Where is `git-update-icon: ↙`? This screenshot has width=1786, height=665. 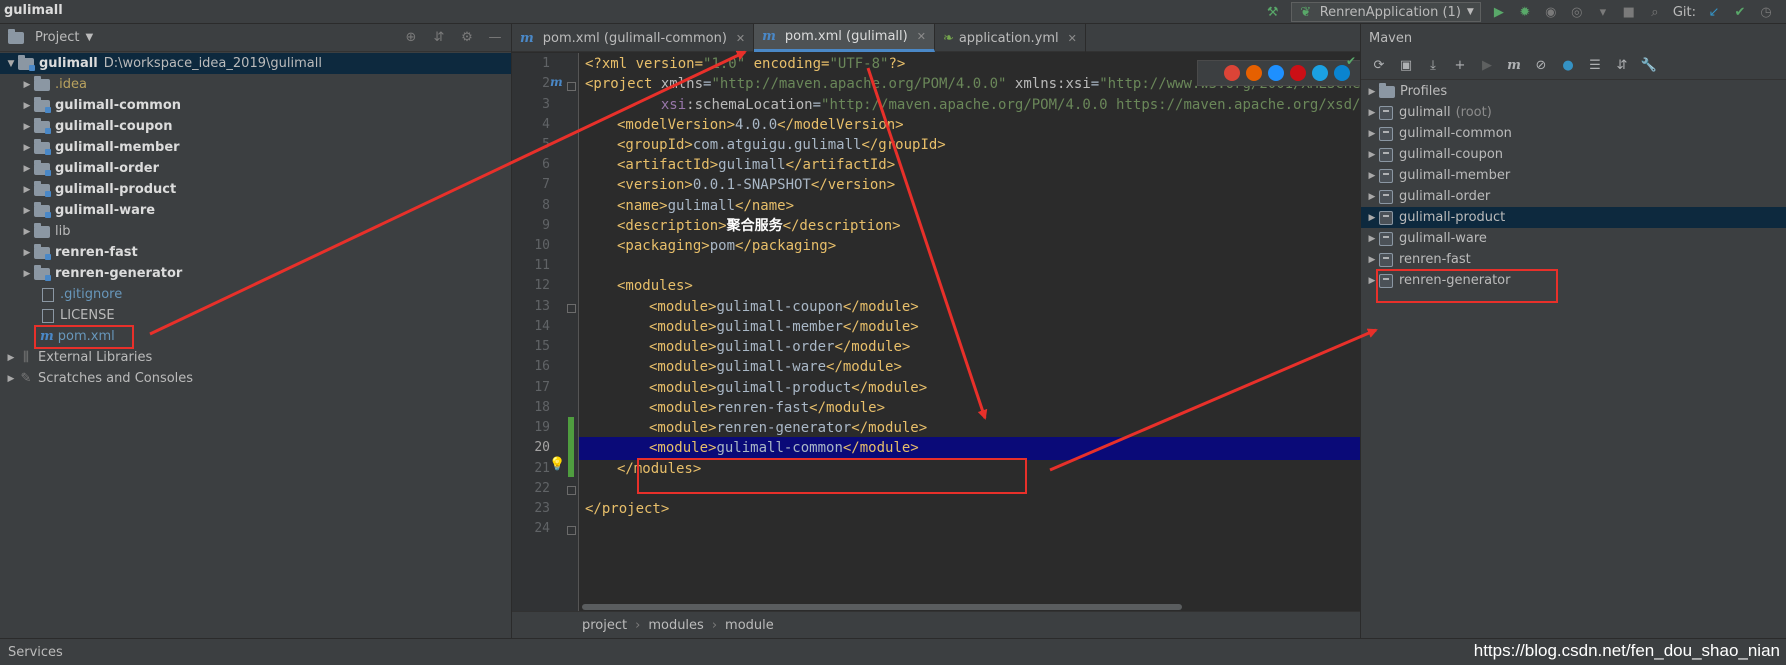
git-update-icon: ↙ is located at coordinates (1714, 12).